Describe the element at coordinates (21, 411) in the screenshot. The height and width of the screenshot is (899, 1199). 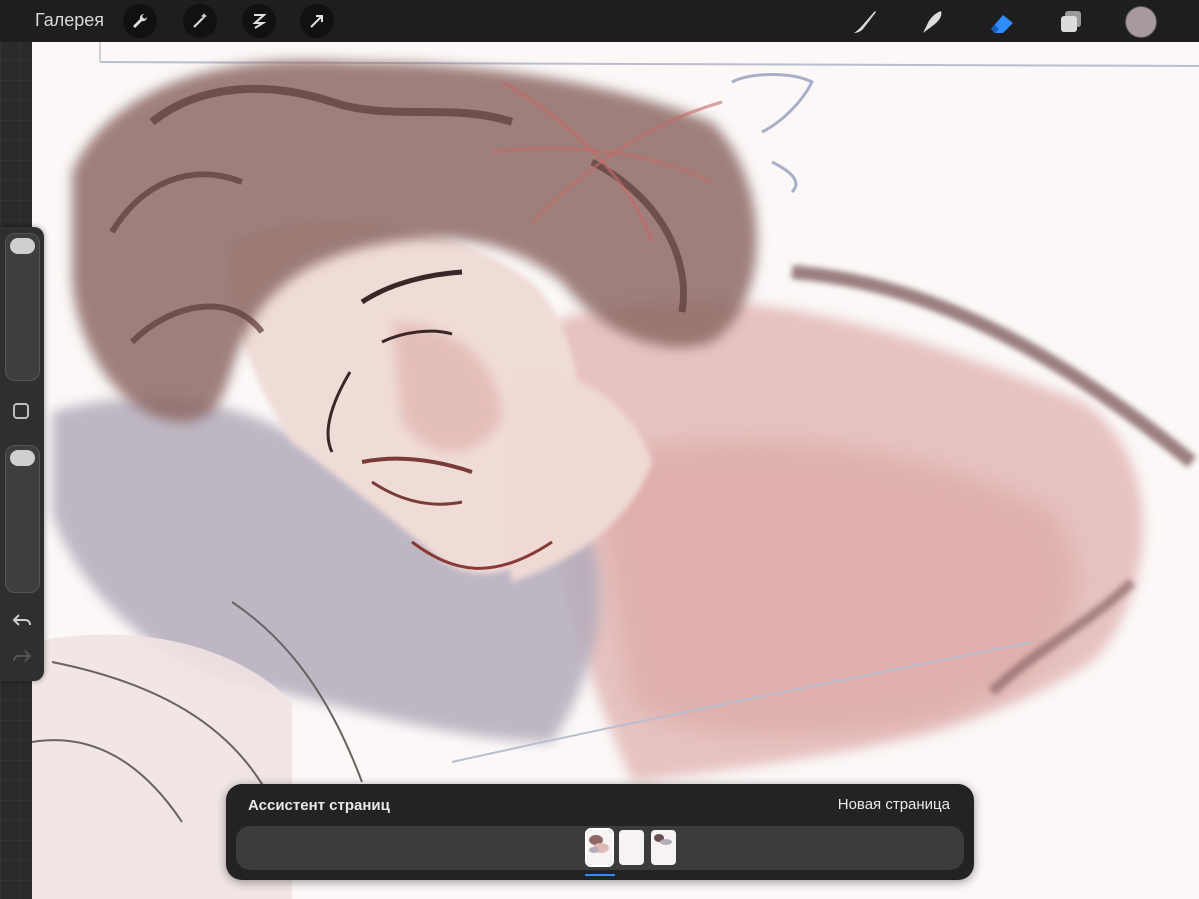
I see `modify-button` at that location.